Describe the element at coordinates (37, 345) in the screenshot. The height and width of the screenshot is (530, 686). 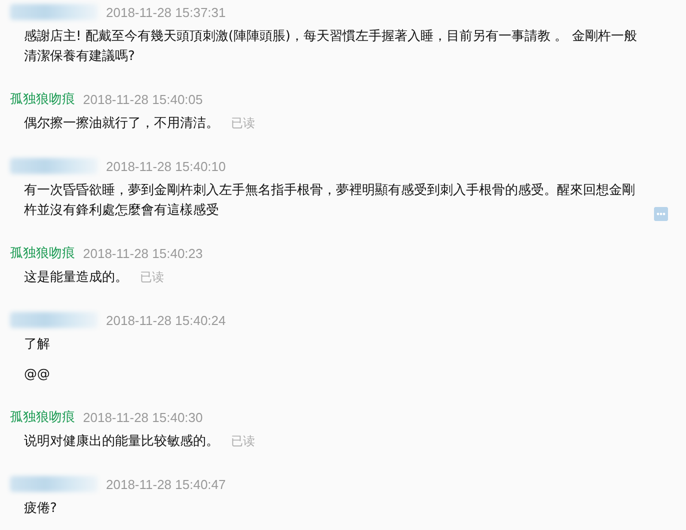
I see `message-text: 了解` at that location.